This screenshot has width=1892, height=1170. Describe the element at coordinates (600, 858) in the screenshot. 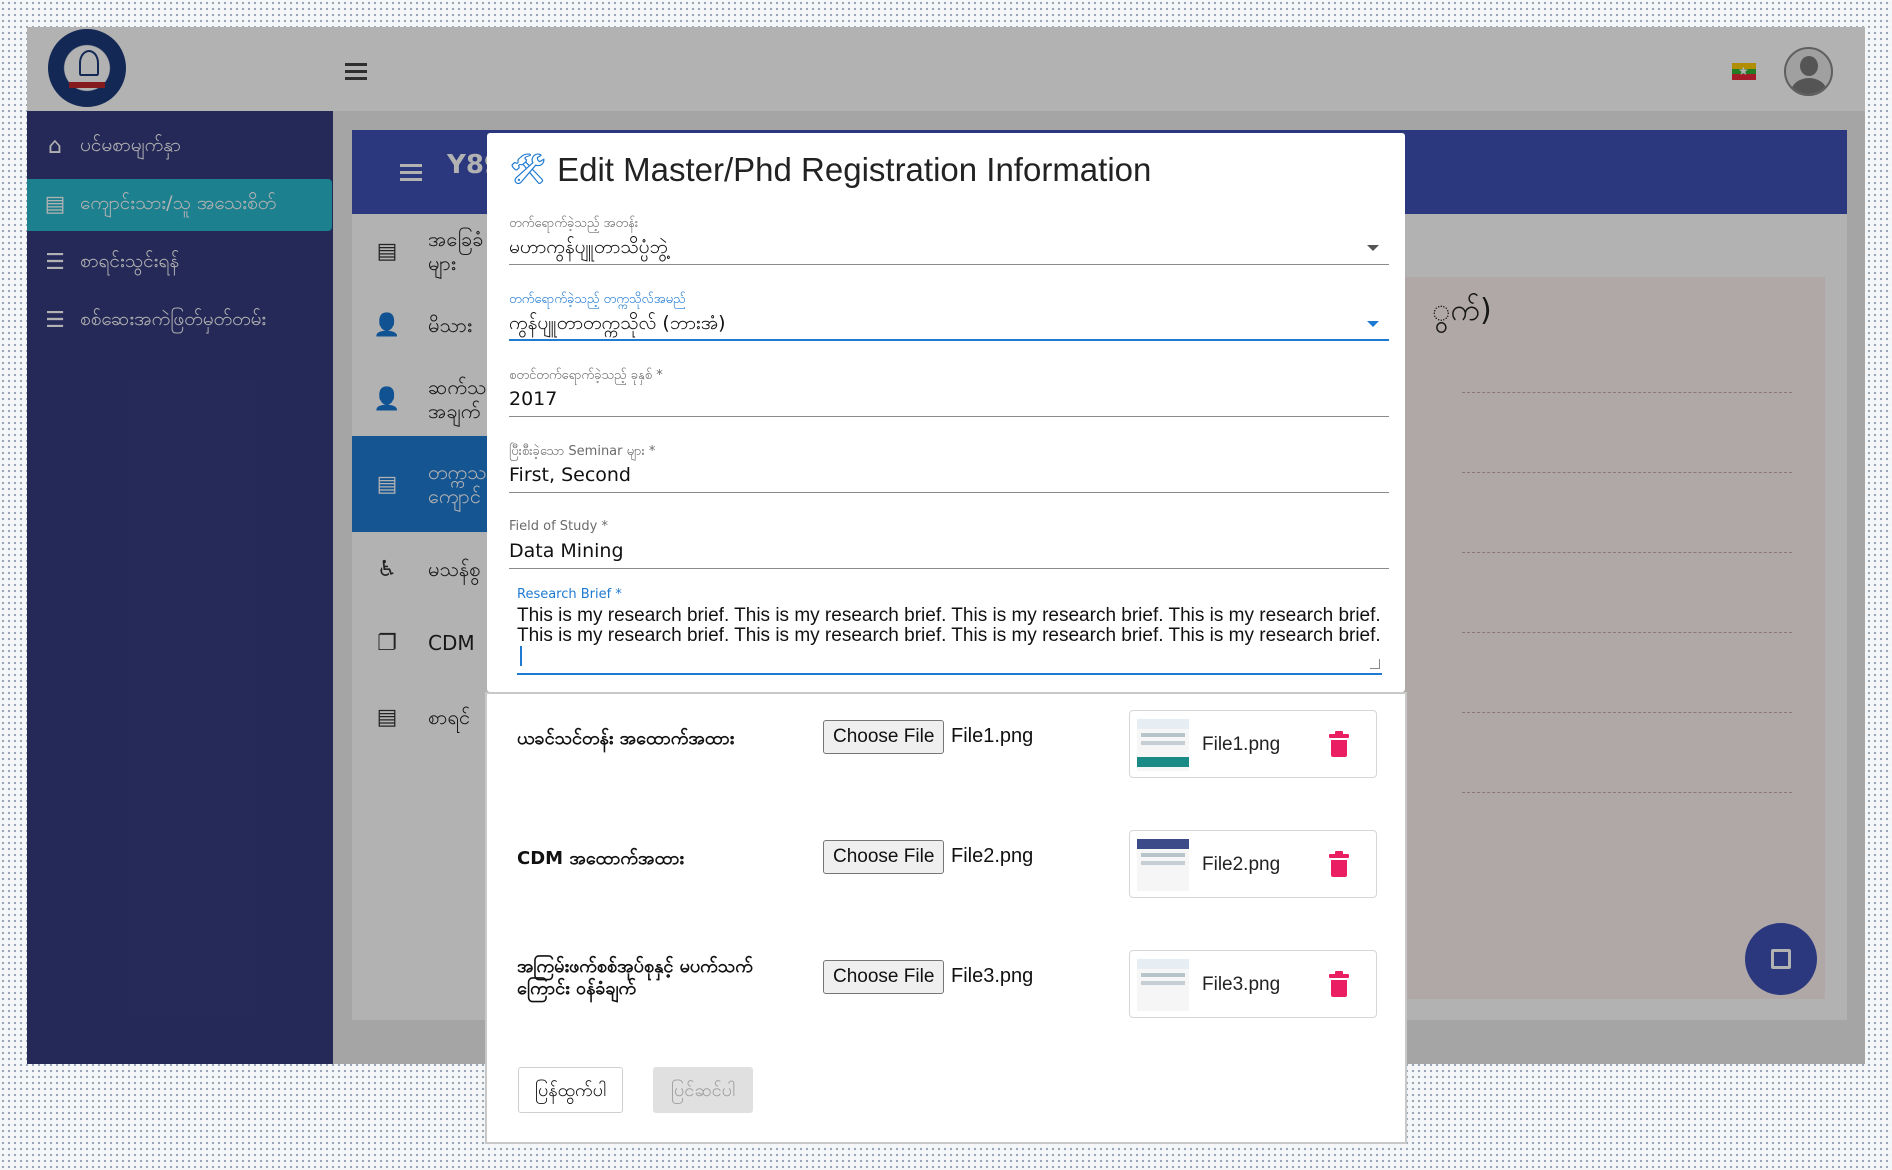

I see `file-row-label: CDM အထောက်အထား` at that location.